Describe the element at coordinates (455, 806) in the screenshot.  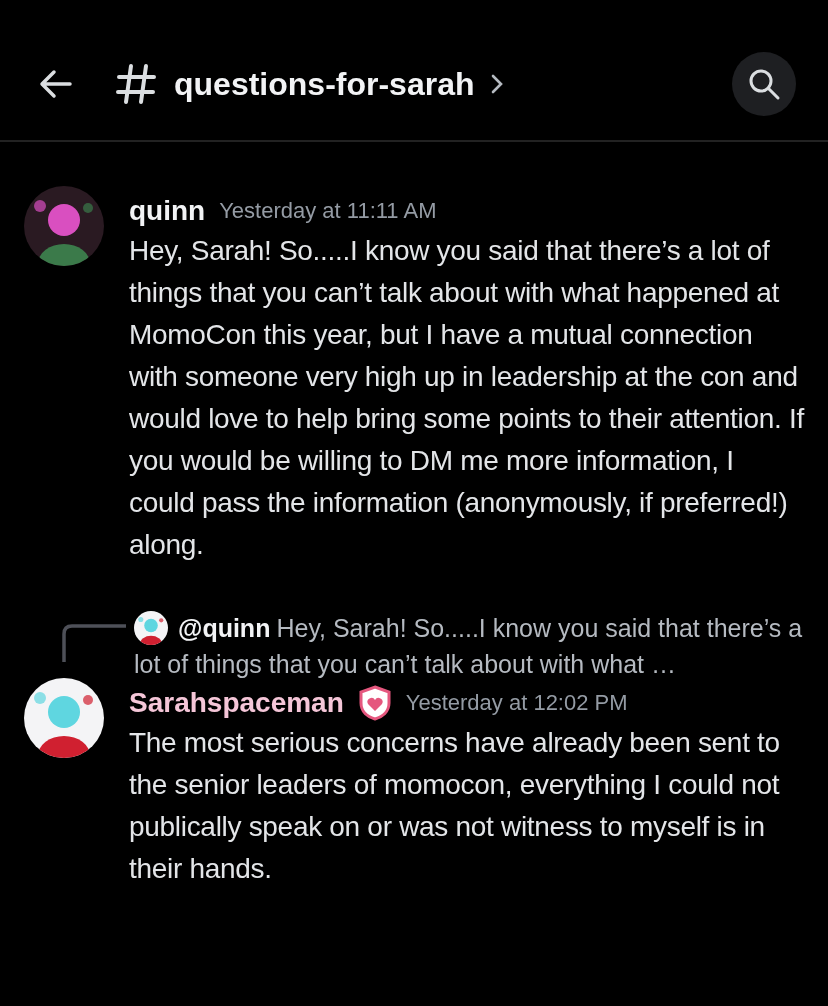
I see `message-text: The most serious concerns have already been sent to the senior leaders of momocon, everything I could not publically speak on or was not witness to myself is in their hands.` at that location.